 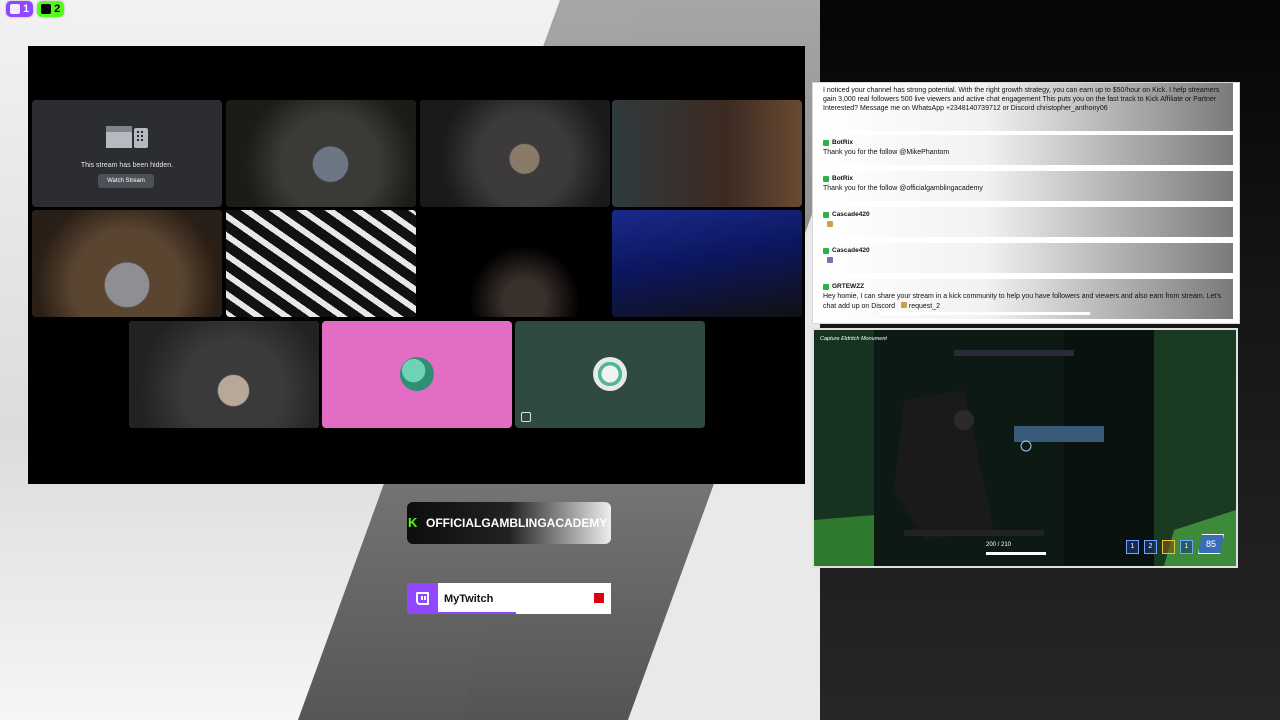 I want to click on kick-viewer-count: 2, so click(x=57, y=9).